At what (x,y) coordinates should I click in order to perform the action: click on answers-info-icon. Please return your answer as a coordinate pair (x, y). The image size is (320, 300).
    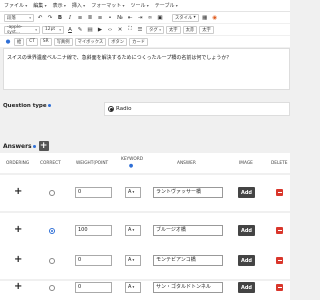
    Looking at the image, I should click on (34, 146).